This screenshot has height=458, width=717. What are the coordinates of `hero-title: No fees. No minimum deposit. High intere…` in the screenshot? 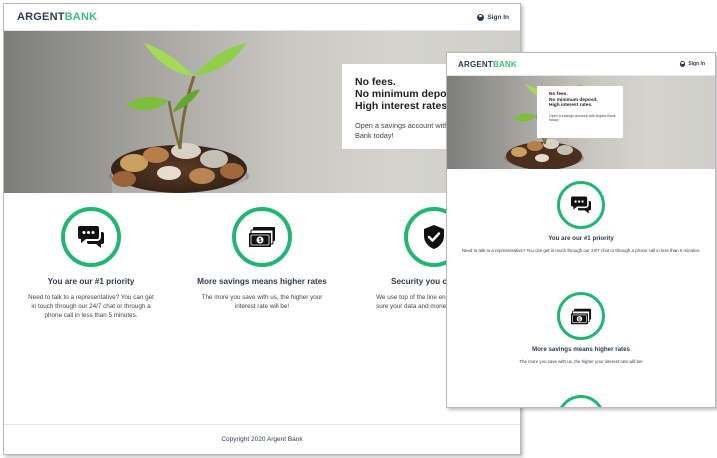 It's located at (586, 100).